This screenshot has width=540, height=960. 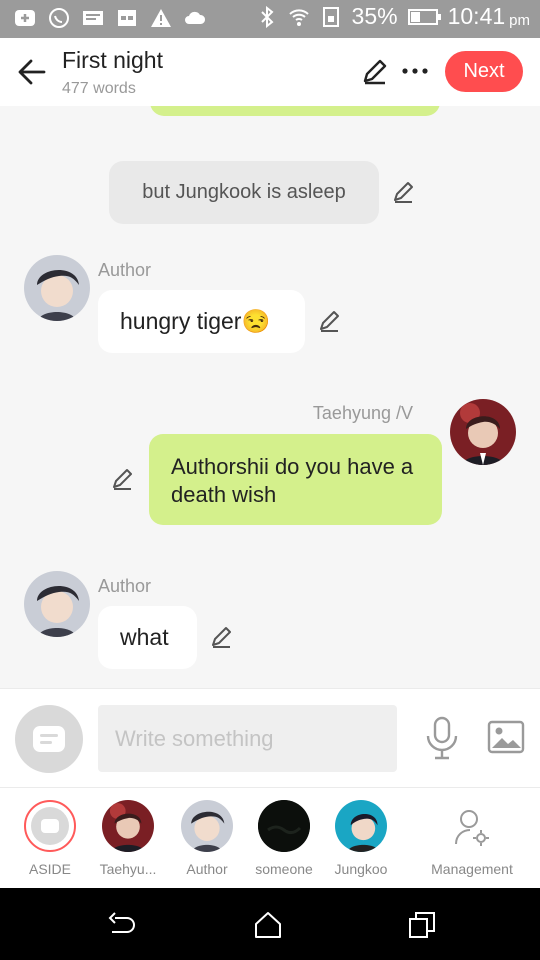 What do you see at coordinates (25, 18) in the screenshot?
I see `add-icon` at bounding box center [25, 18].